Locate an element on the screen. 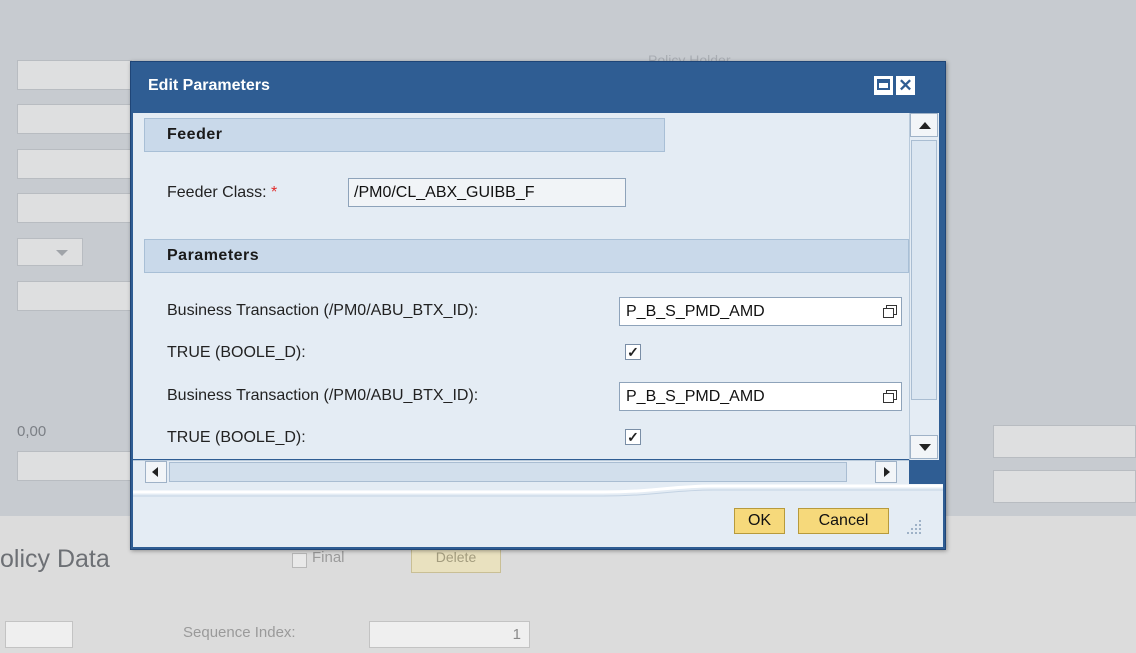 The width and height of the screenshot is (1136, 653). maximize-button is located at coordinates (883, 85).